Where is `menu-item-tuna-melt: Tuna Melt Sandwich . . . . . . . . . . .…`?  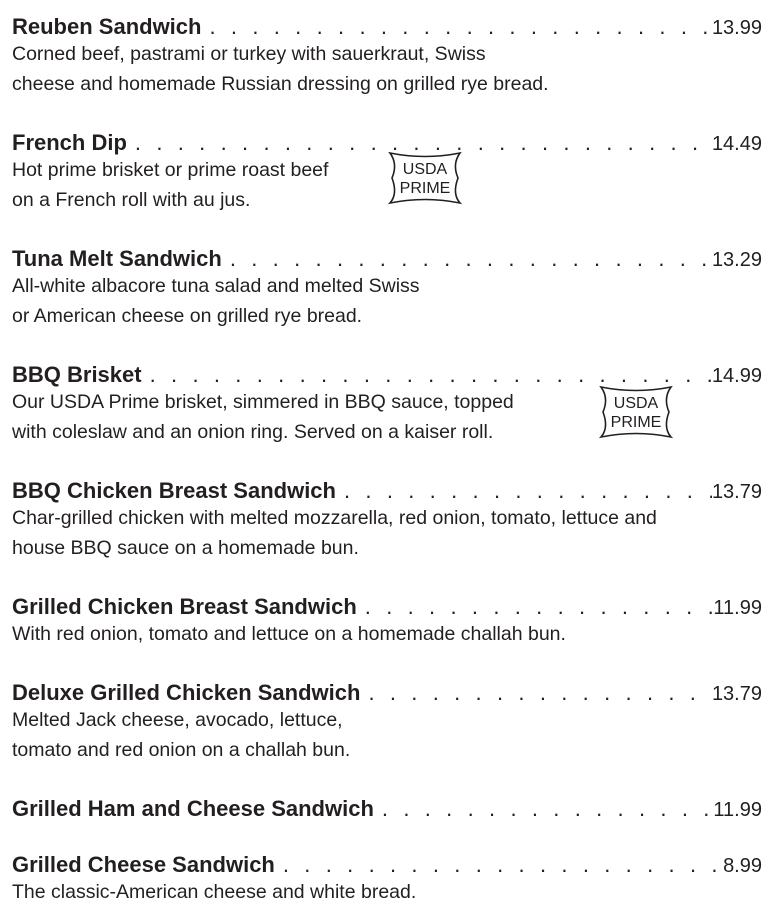
menu-item-tuna-melt: Tuna Melt Sandwich . . . . . . . . . . .… is located at coordinates (387, 283).